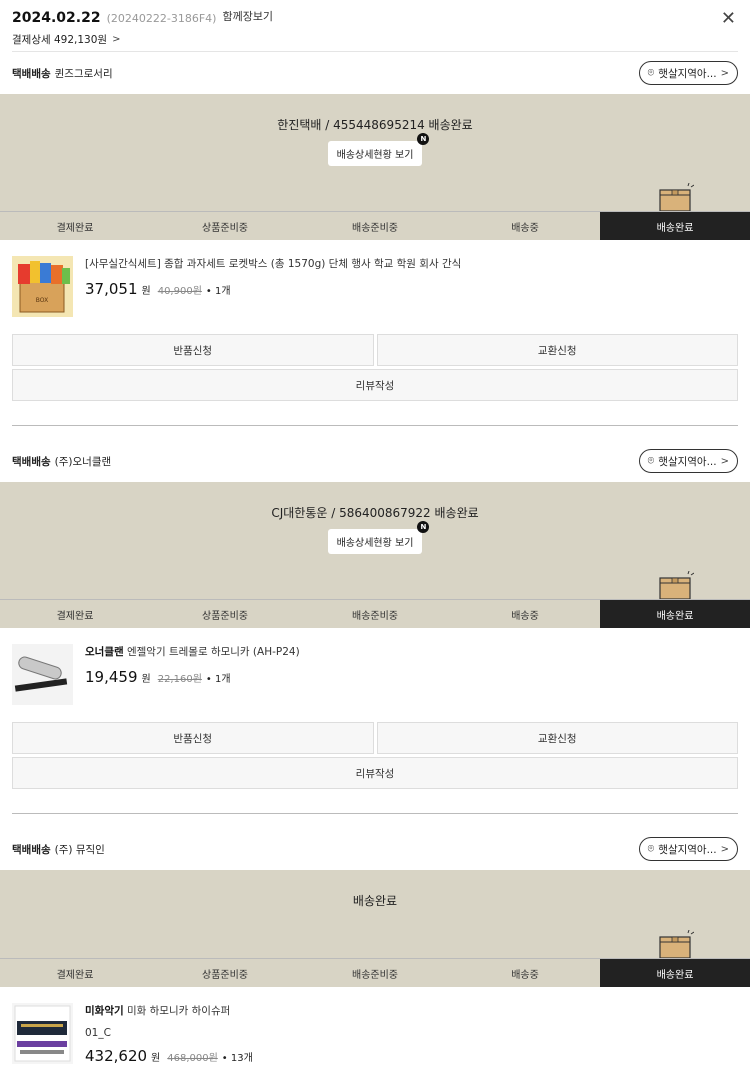 The width and height of the screenshot is (750, 1080). What do you see at coordinates (192, 1058) in the screenshot?
I see `original-price: 468,000원` at bounding box center [192, 1058].